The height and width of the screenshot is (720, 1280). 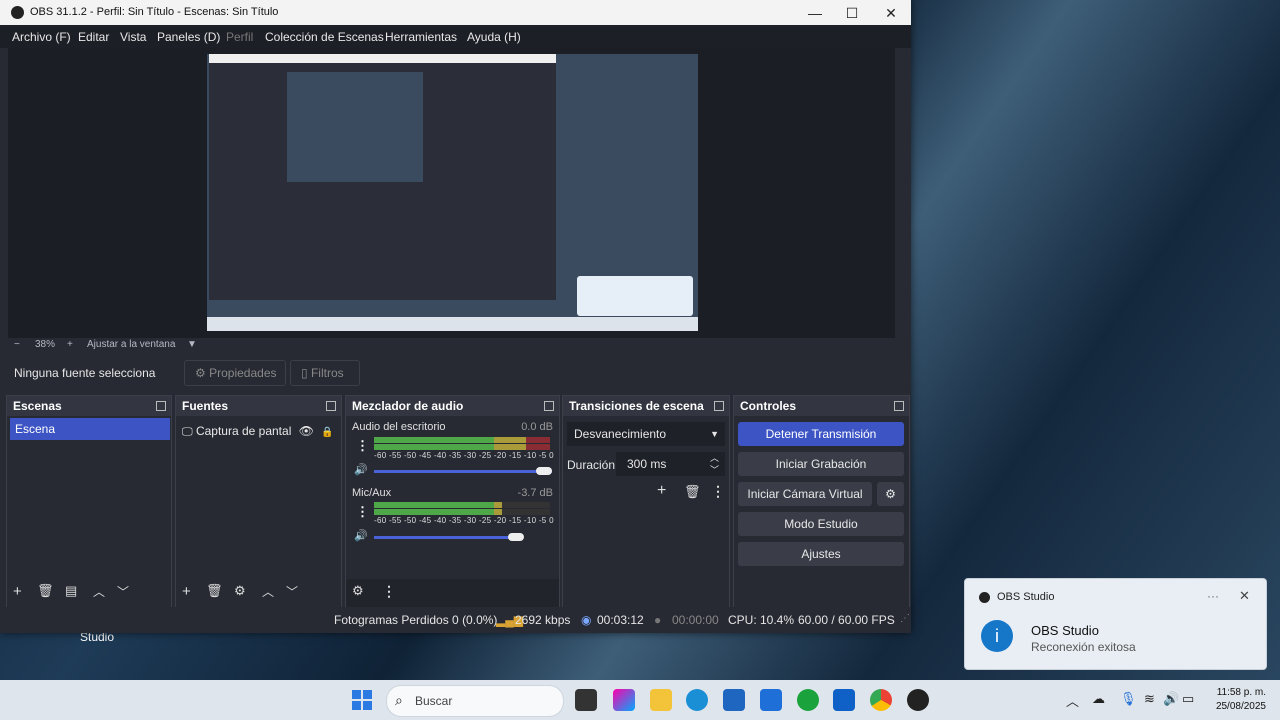 What do you see at coordinates (1065, 630) in the screenshot?
I see `notification-title: OBS Studio` at bounding box center [1065, 630].